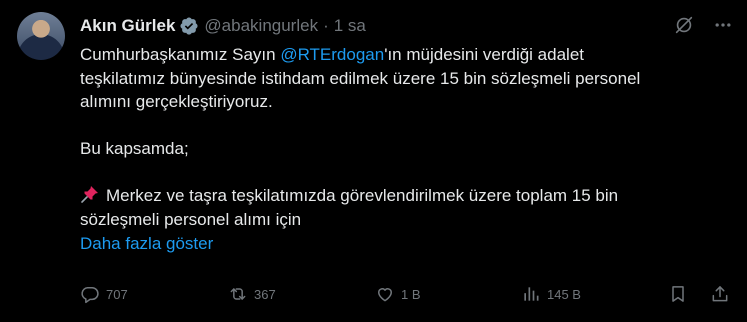  Describe the element at coordinates (180, 54) in the screenshot. I see `tweet-text-segment: Cumhurbaşkanımız Sayın` at that location.